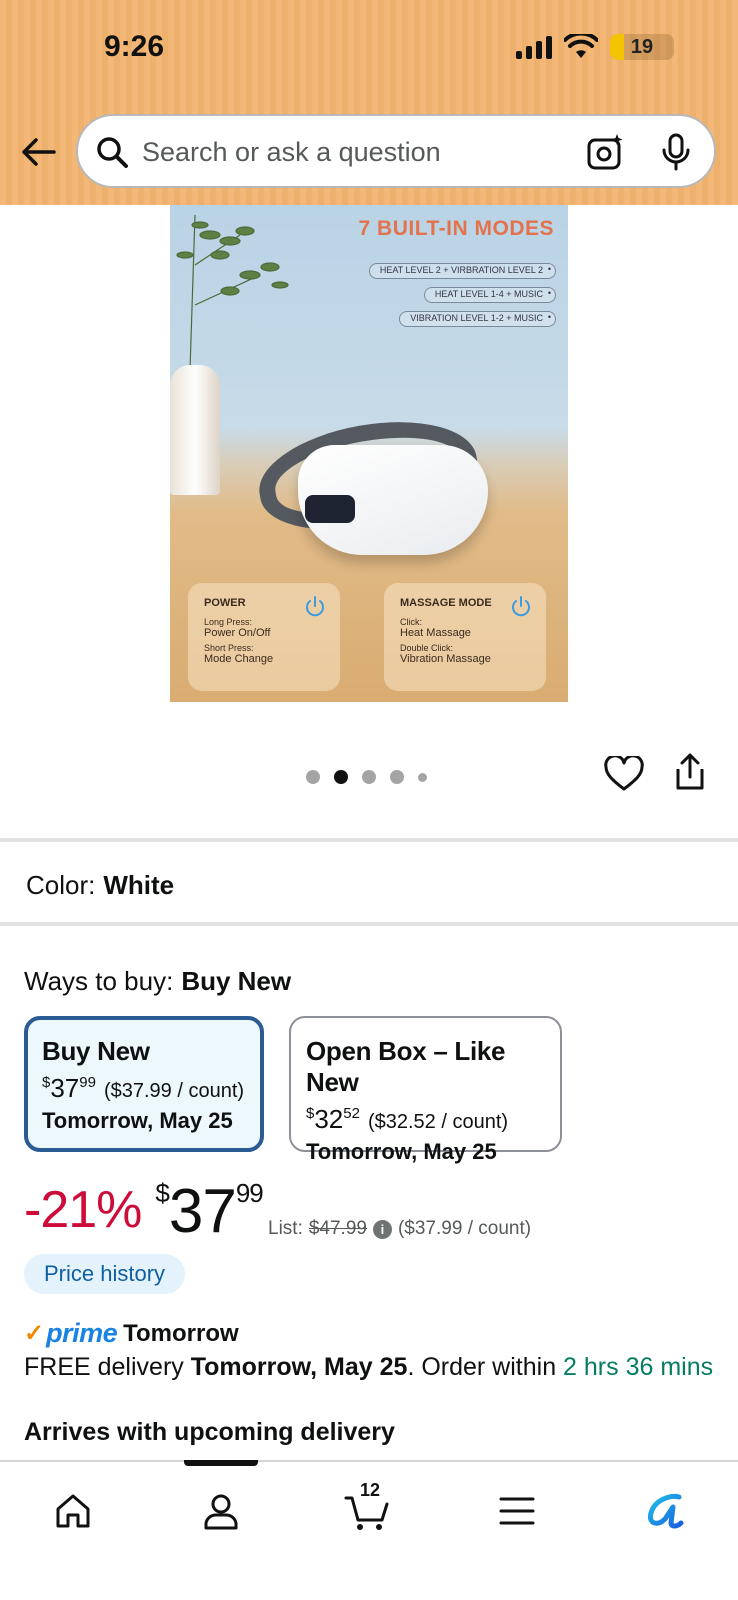 The height and width of the screenshot is (1600, 738). Describe the element at coordinates (411, 622) in the screenshot. I see `card-subtitle: Click:` at that location.